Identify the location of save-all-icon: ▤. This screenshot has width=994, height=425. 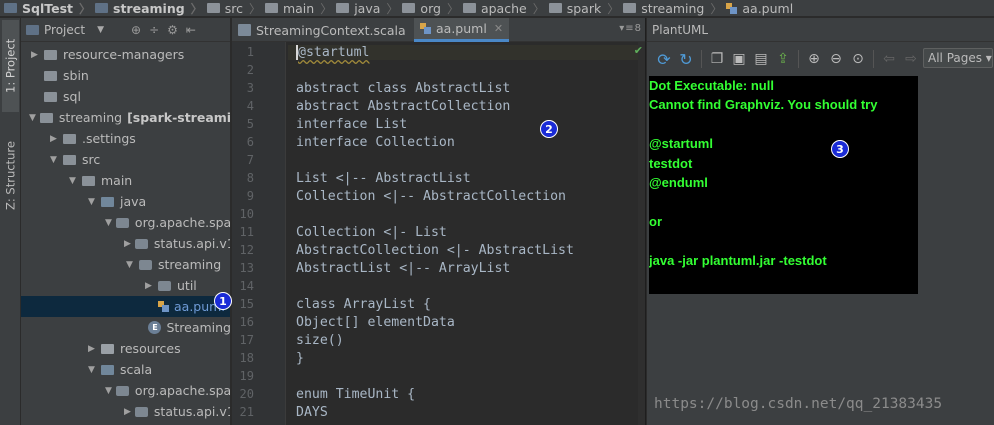
(761, 59).